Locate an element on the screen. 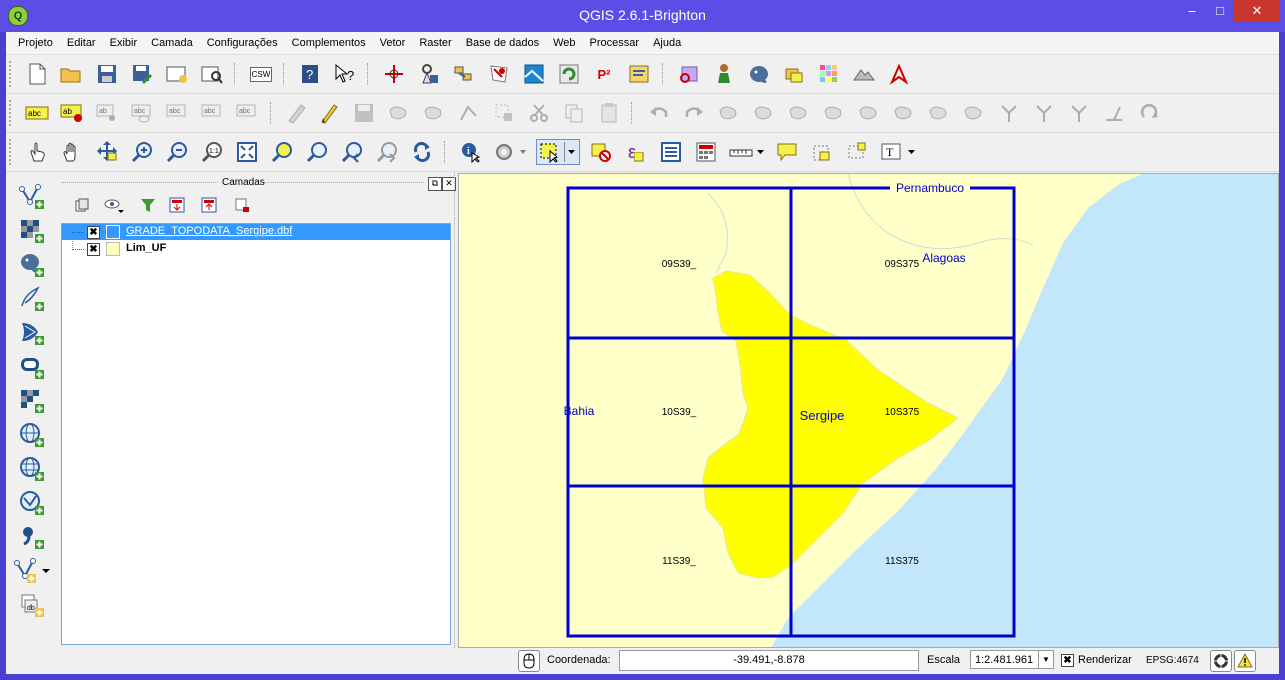 Image resolution: width=1285 pixels, height=680 pixels. remove-layer-icon is located at coordinates (242, 205).